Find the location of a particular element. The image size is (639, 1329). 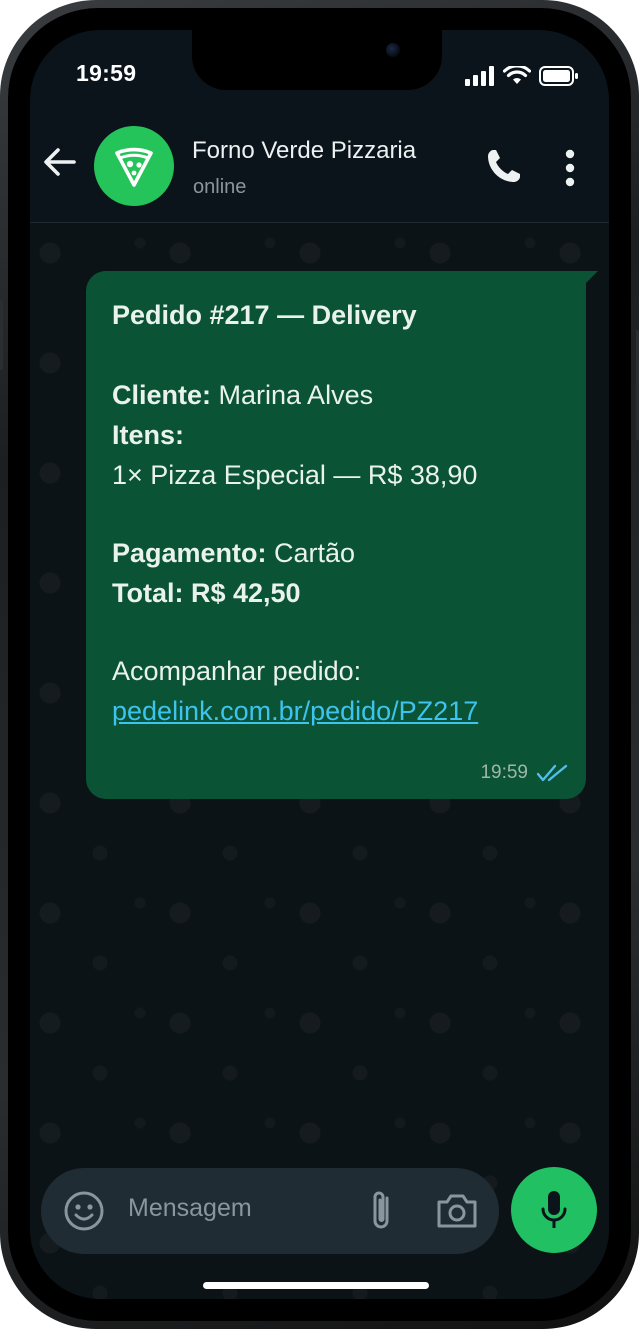

payment-line: Pagamento: Cartão is located at coordinates (336, 553).